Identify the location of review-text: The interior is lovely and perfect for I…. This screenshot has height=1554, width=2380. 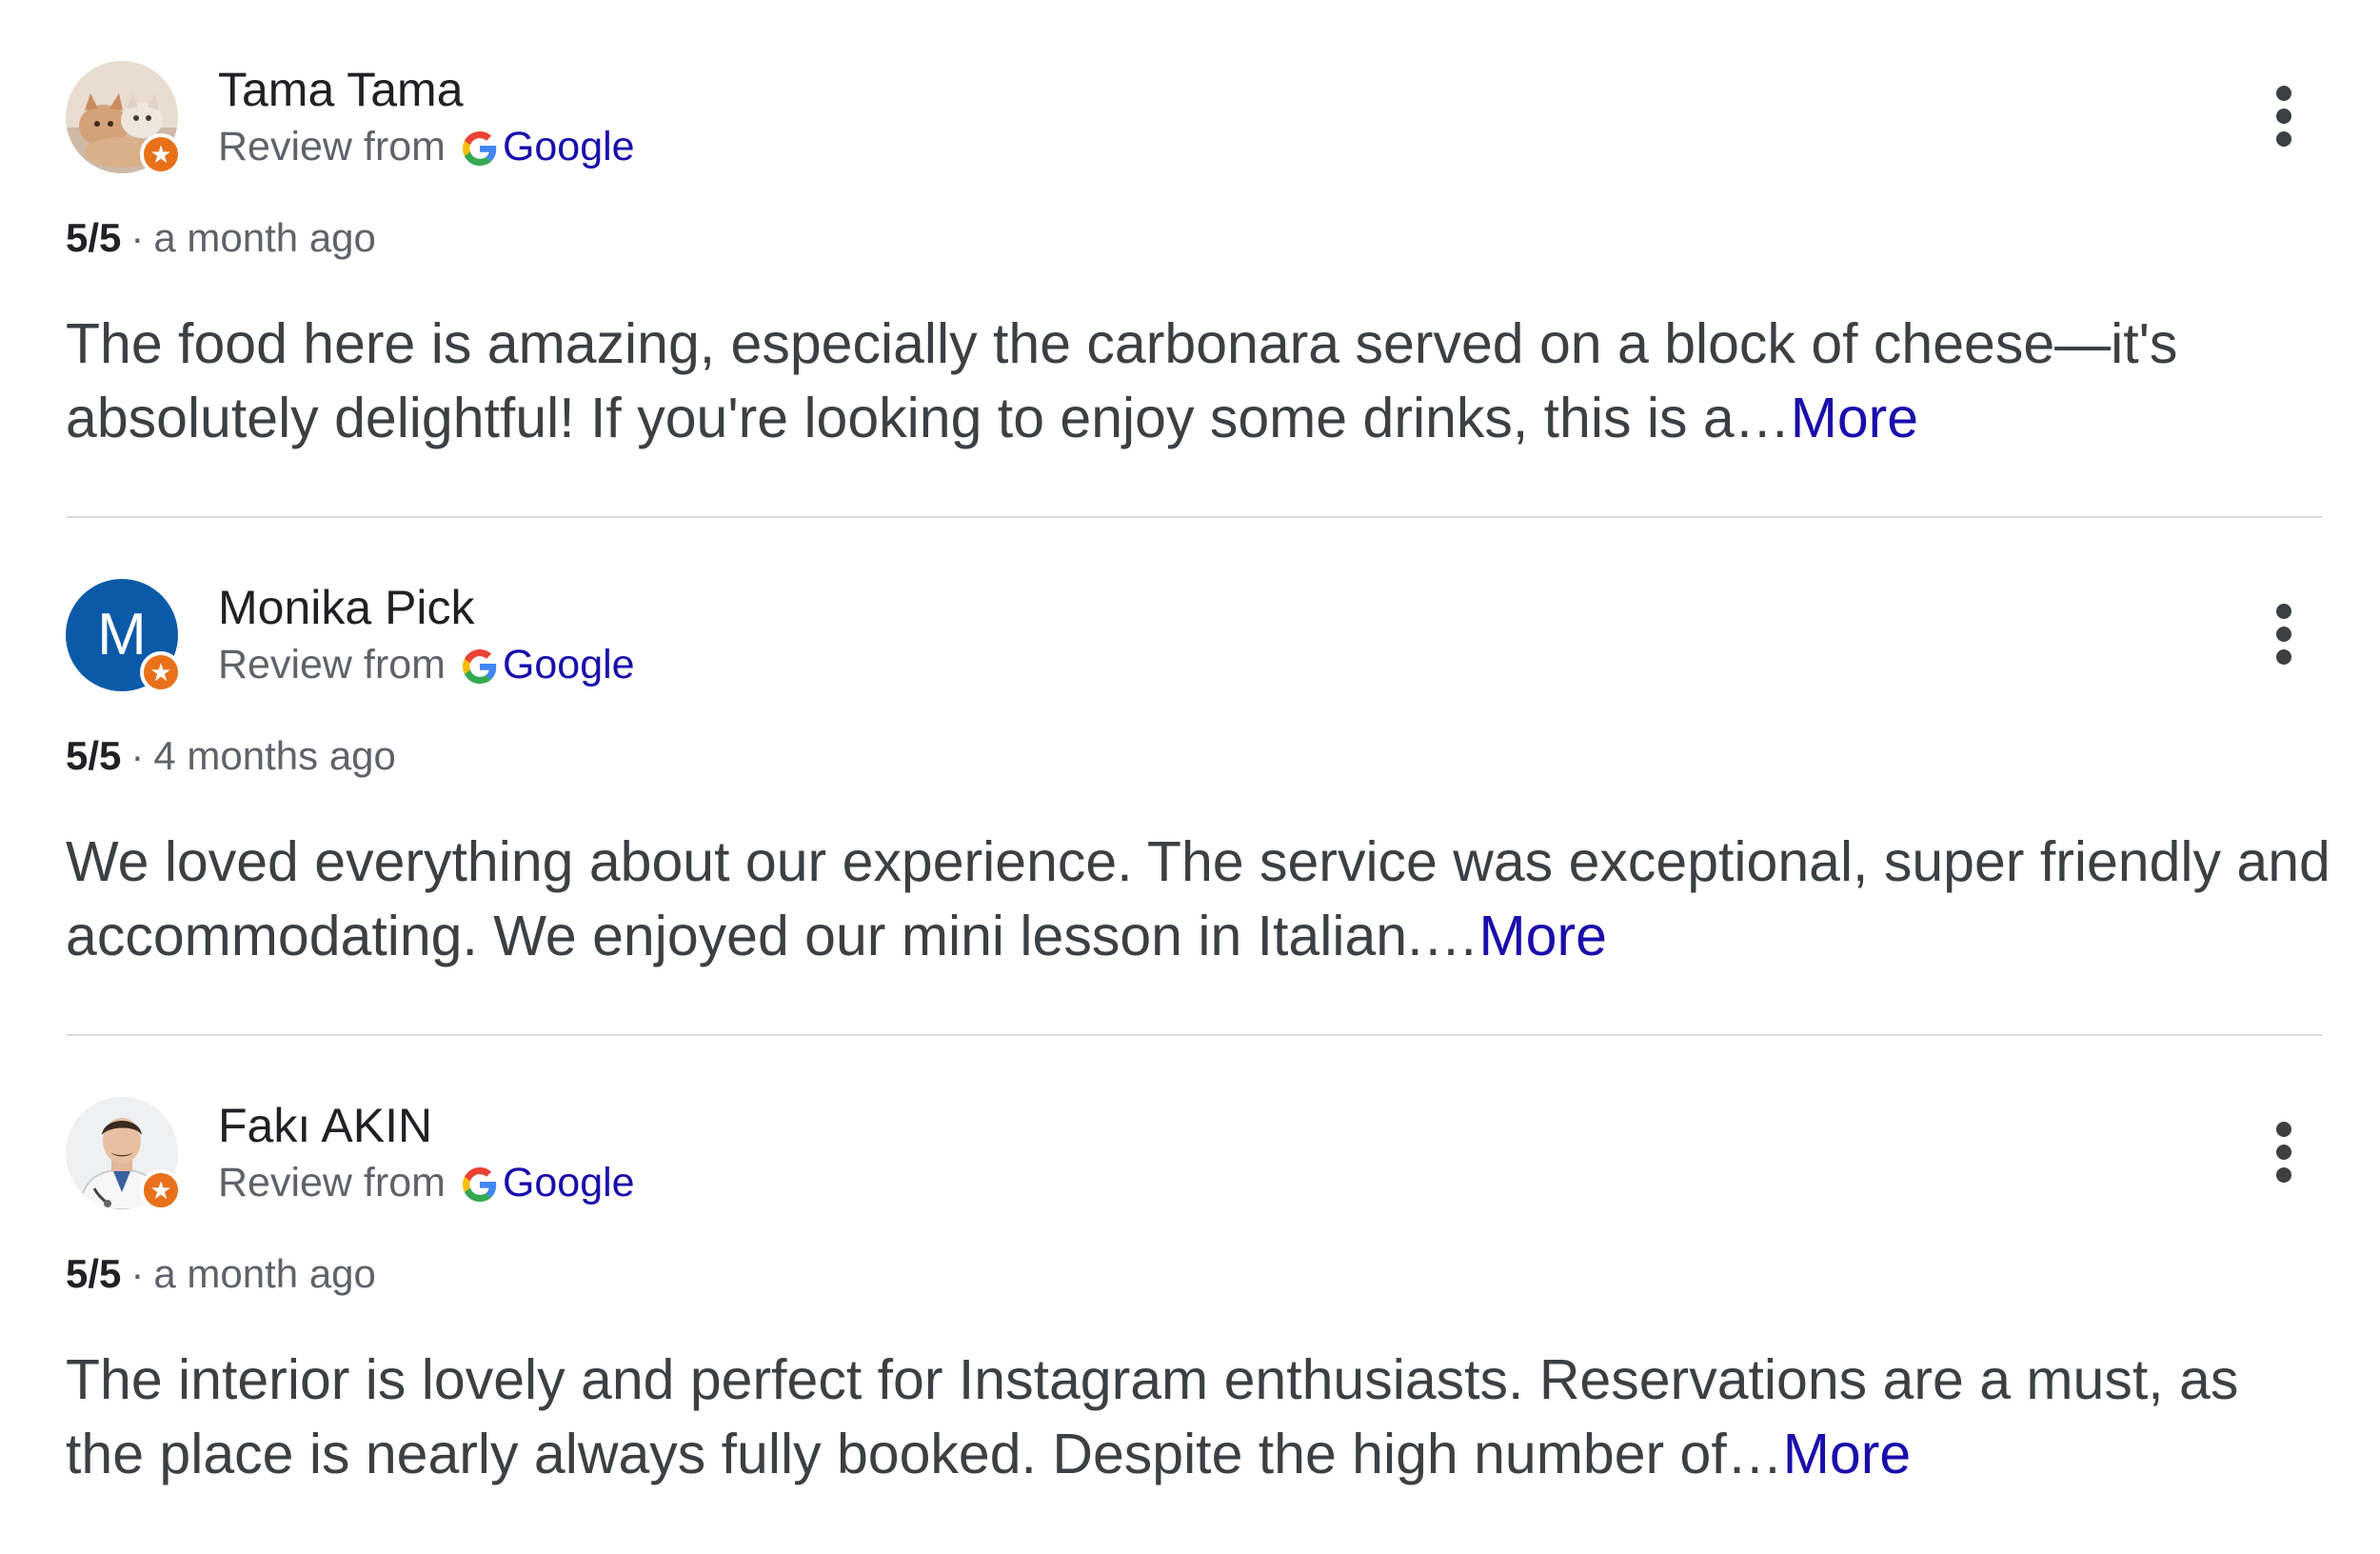
(1198, 1417).